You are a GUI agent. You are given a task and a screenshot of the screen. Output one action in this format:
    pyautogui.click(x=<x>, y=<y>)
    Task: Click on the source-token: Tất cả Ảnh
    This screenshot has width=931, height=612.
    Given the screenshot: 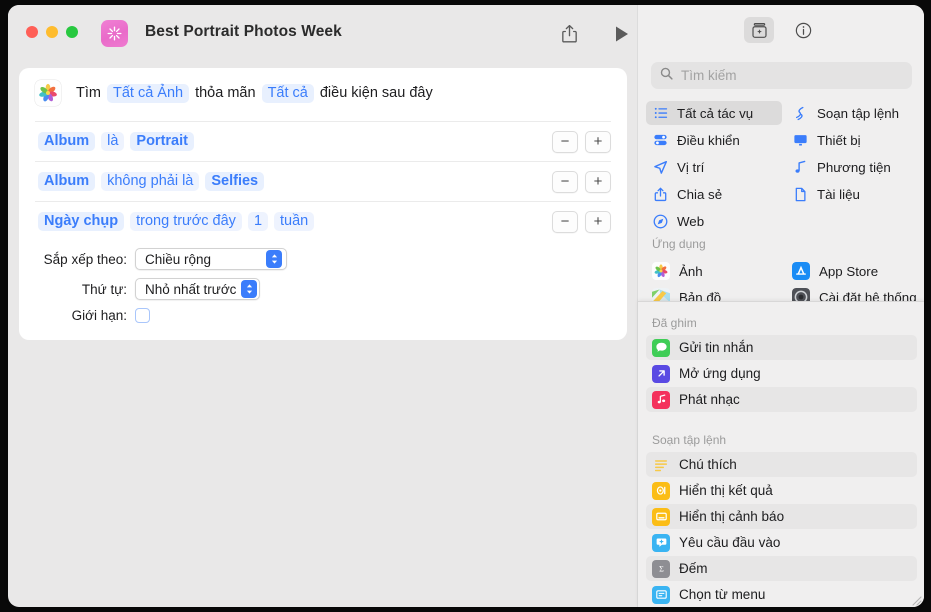 What is the action you would take?
    pyautogui.click(x=148, y=93)
    